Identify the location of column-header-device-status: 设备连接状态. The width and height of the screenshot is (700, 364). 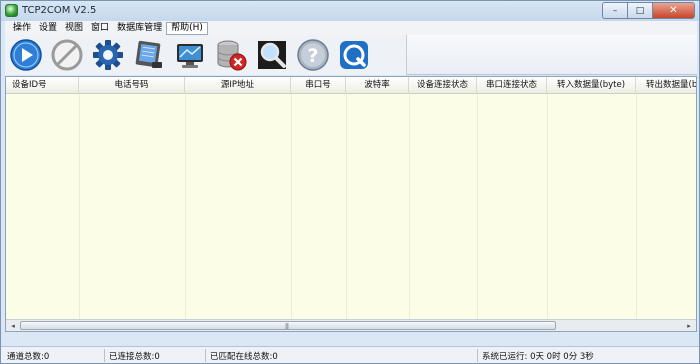
(443, 85).